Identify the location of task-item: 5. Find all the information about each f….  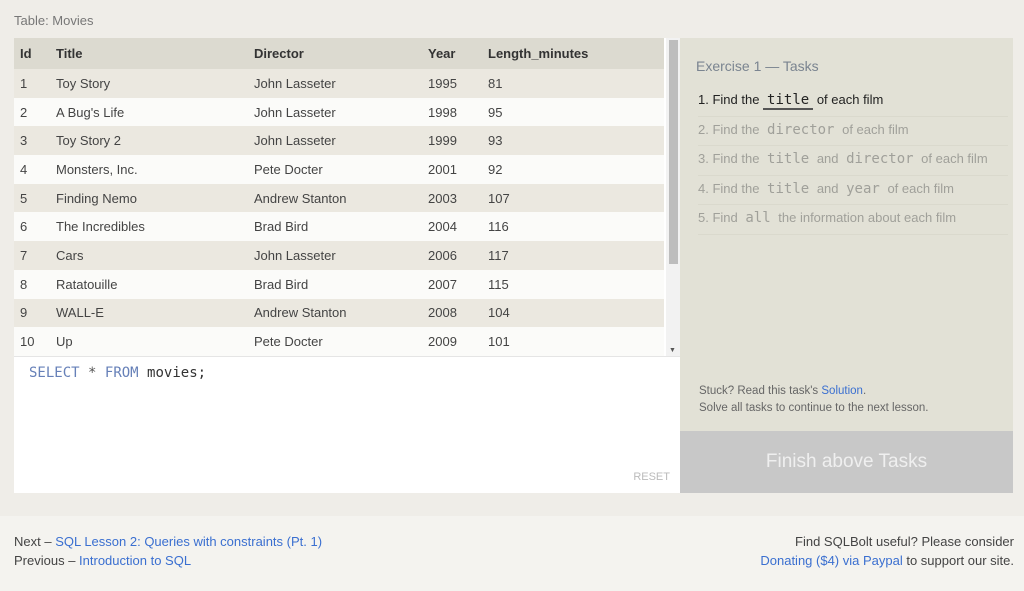
(853, 220).